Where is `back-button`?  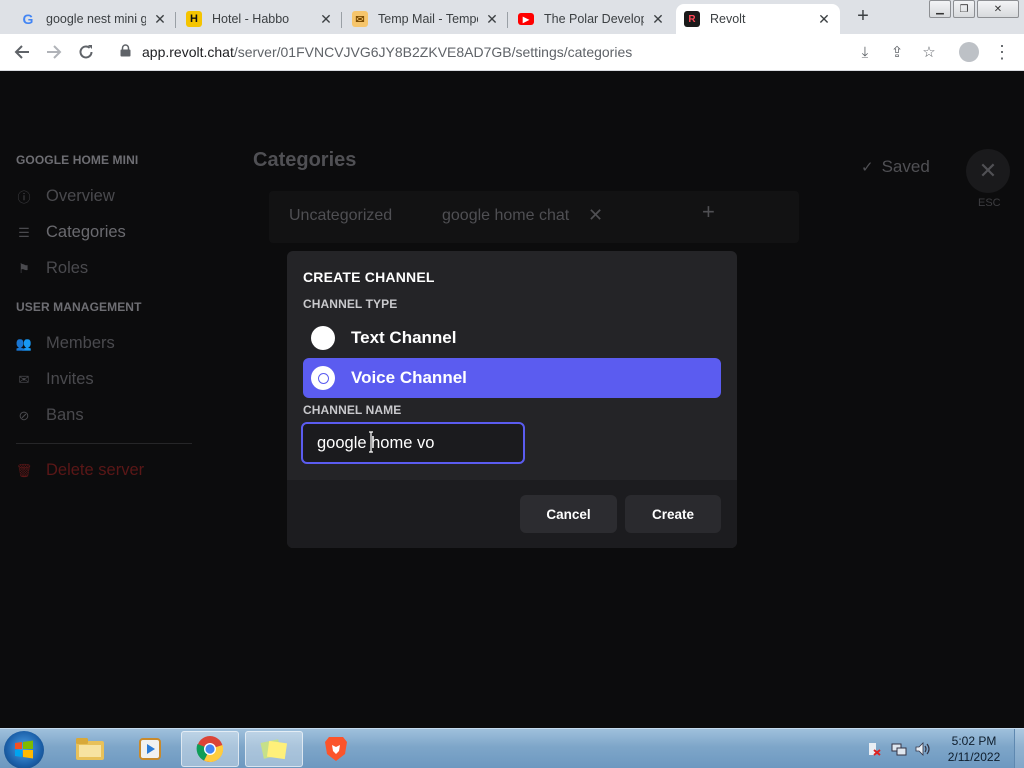
back-button is located at coordinates (22, 52).